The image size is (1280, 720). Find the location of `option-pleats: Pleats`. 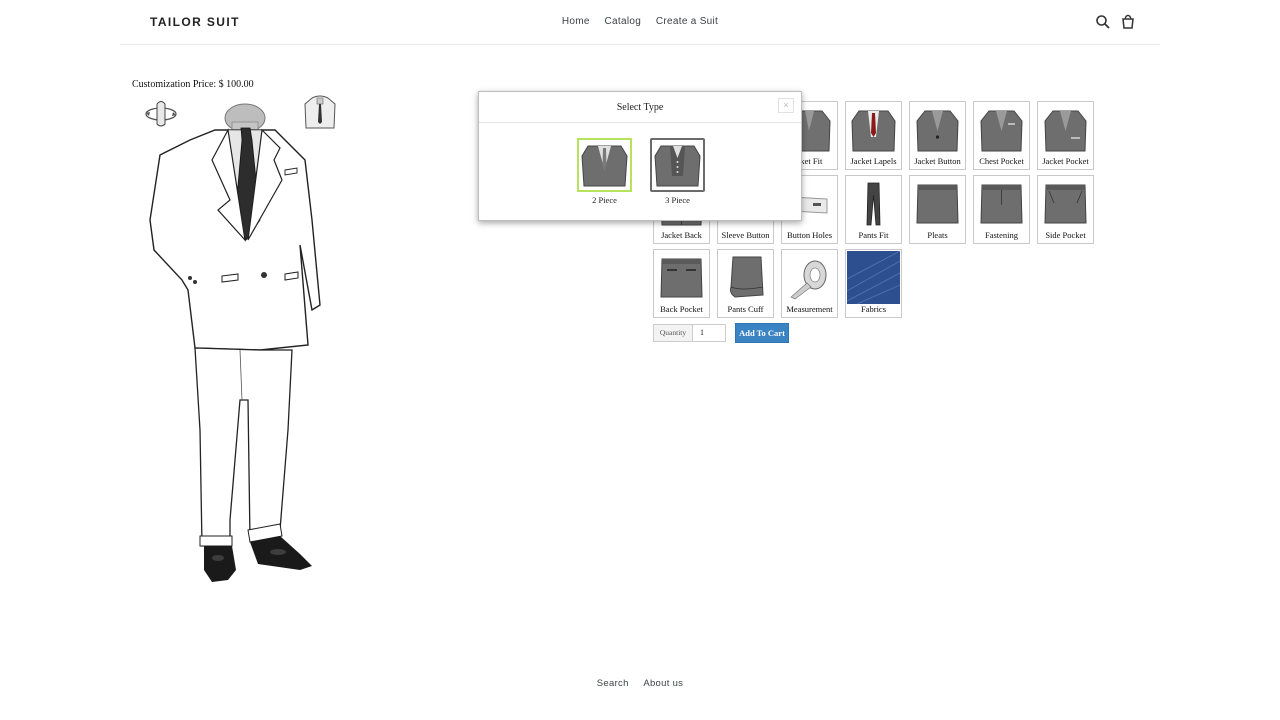

option-pleats: Pleats is located at coordinates (937, 209).